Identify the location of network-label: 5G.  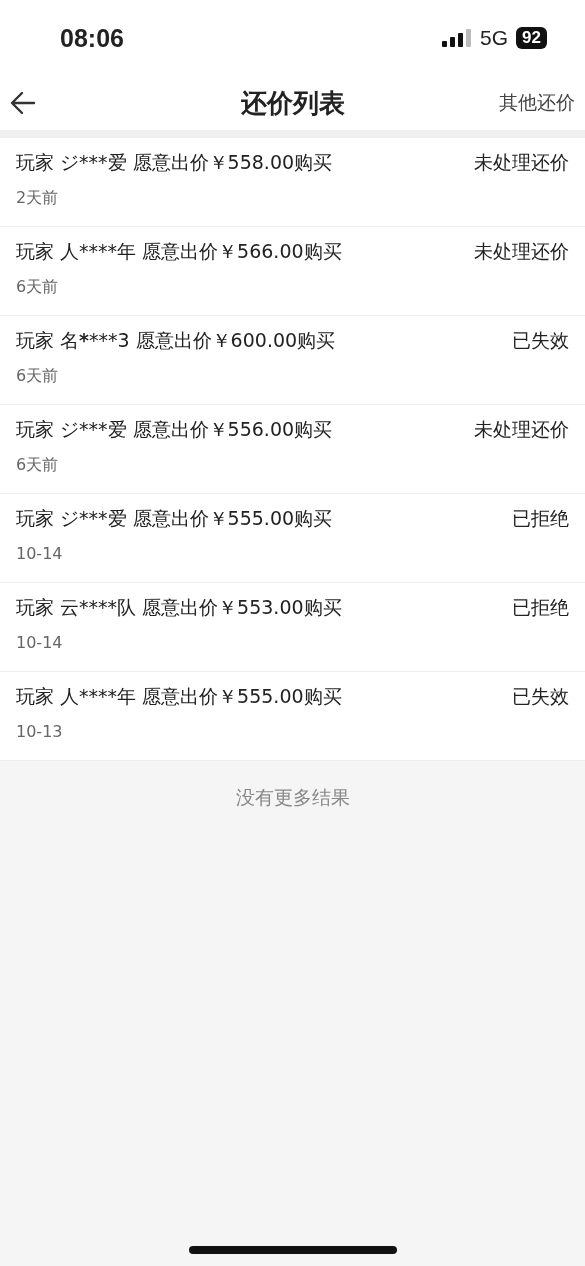
(494, 38).